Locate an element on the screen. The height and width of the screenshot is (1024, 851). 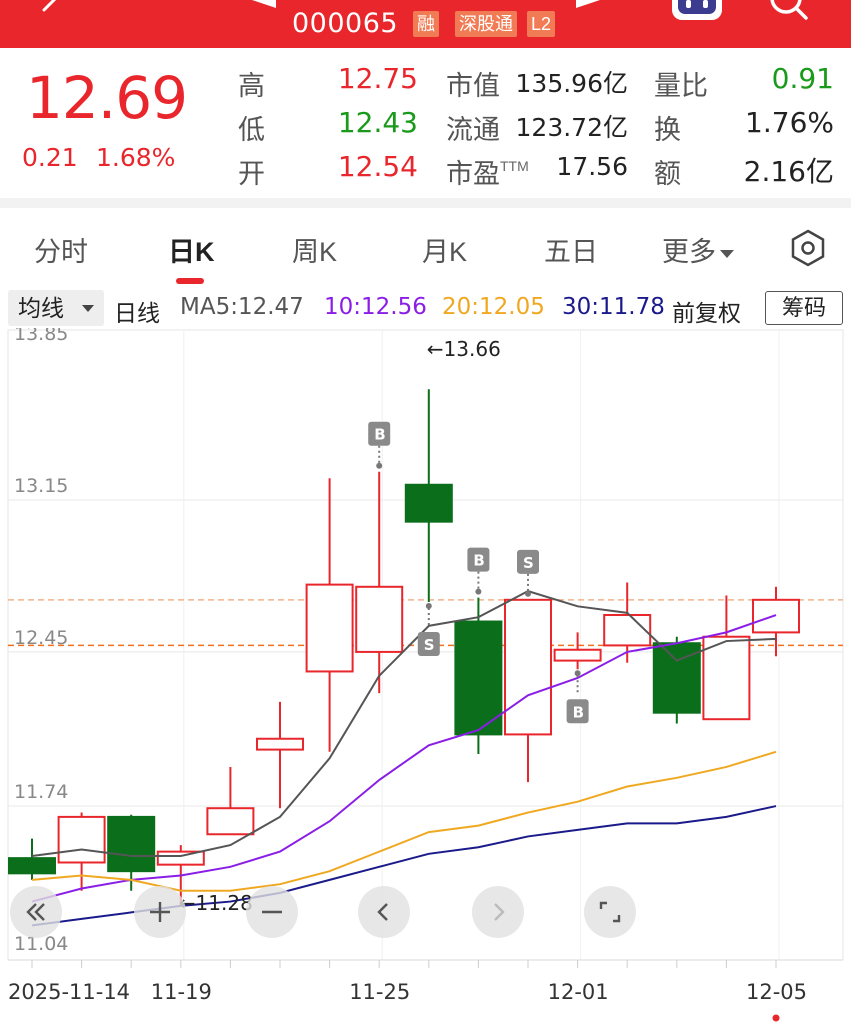
chevron-down-icon is located at coordinates (727, 253).